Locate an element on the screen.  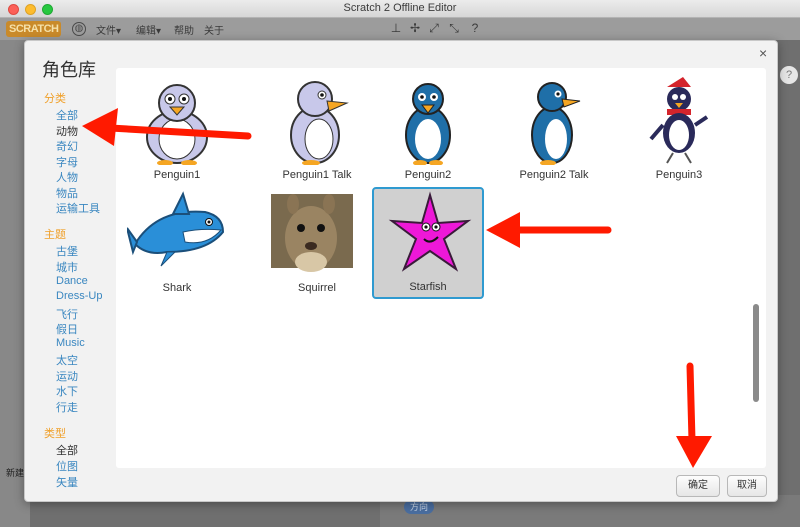
scratch-logo: SCRATCH is located at coordinates (34, 29).